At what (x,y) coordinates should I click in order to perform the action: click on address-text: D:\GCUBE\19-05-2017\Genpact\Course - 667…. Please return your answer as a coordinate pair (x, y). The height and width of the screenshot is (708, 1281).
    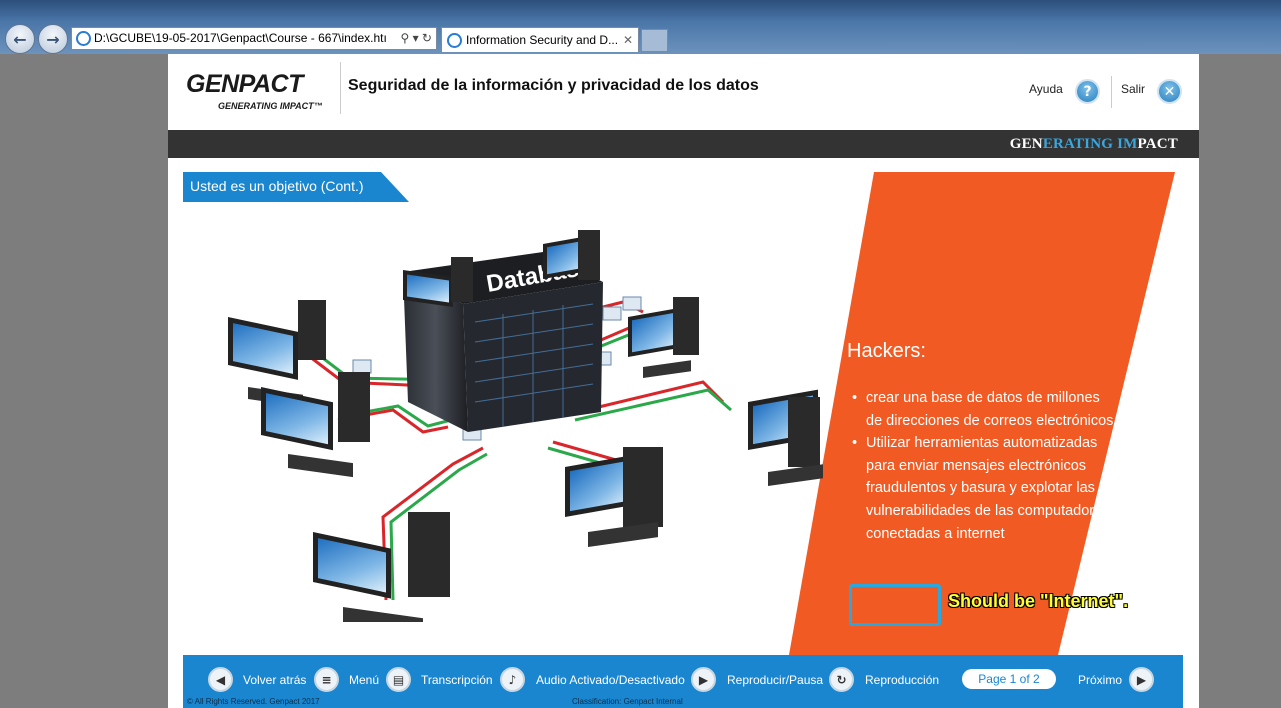
    Looking at the image, I should click on (240, 38).